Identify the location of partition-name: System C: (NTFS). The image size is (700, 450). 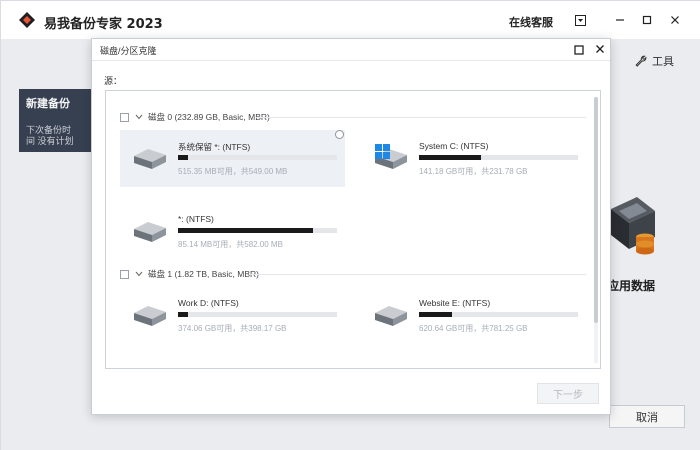
(454, 146).